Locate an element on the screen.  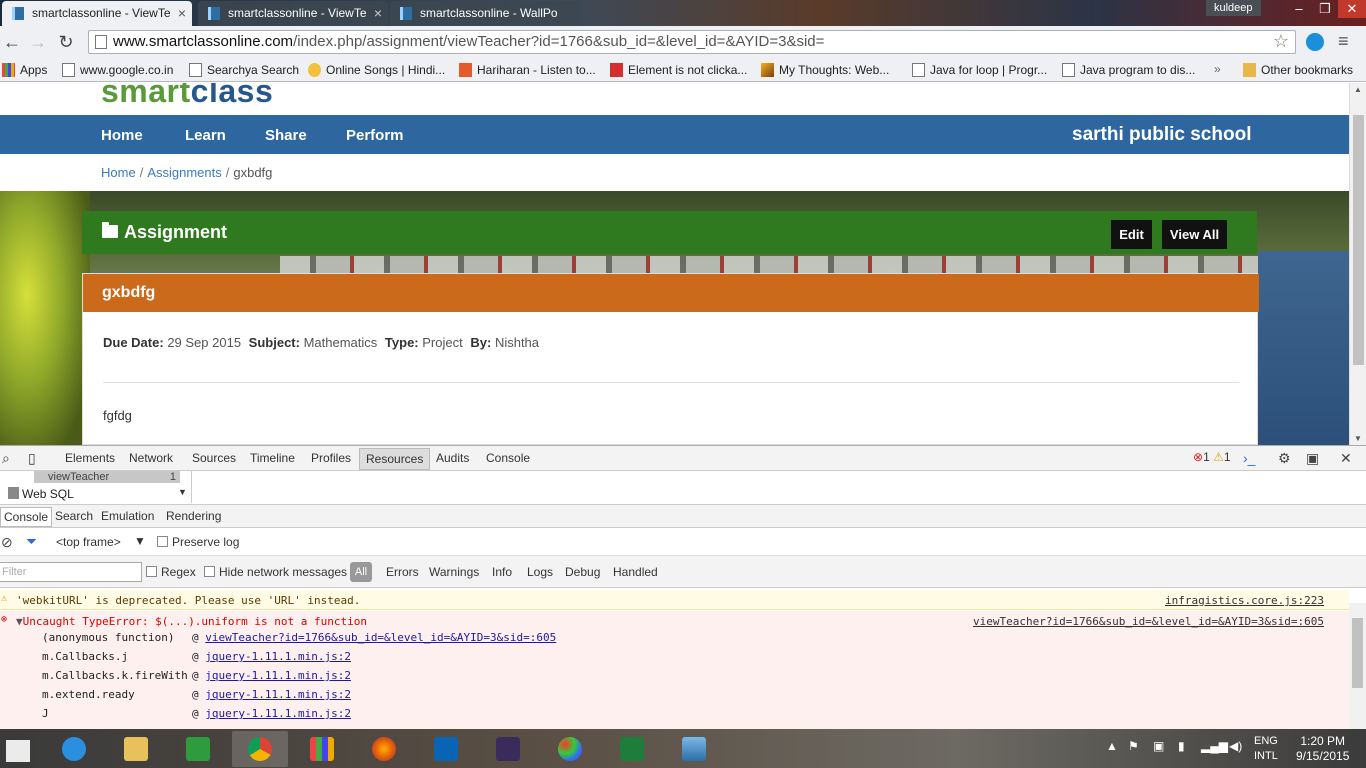
back-icon: ← is located at coordinates (12, 42).